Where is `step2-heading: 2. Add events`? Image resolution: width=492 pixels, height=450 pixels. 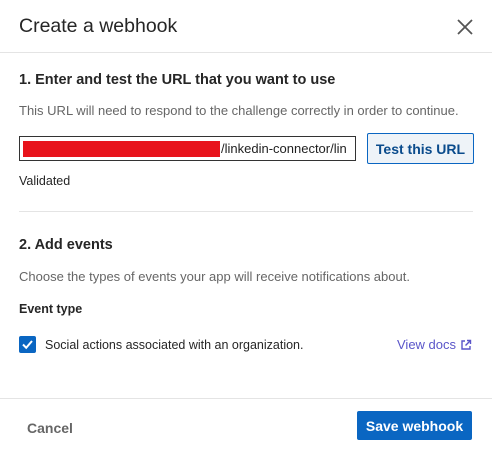
step2-heading: 2. Add events is located at coordinates (66, 245).